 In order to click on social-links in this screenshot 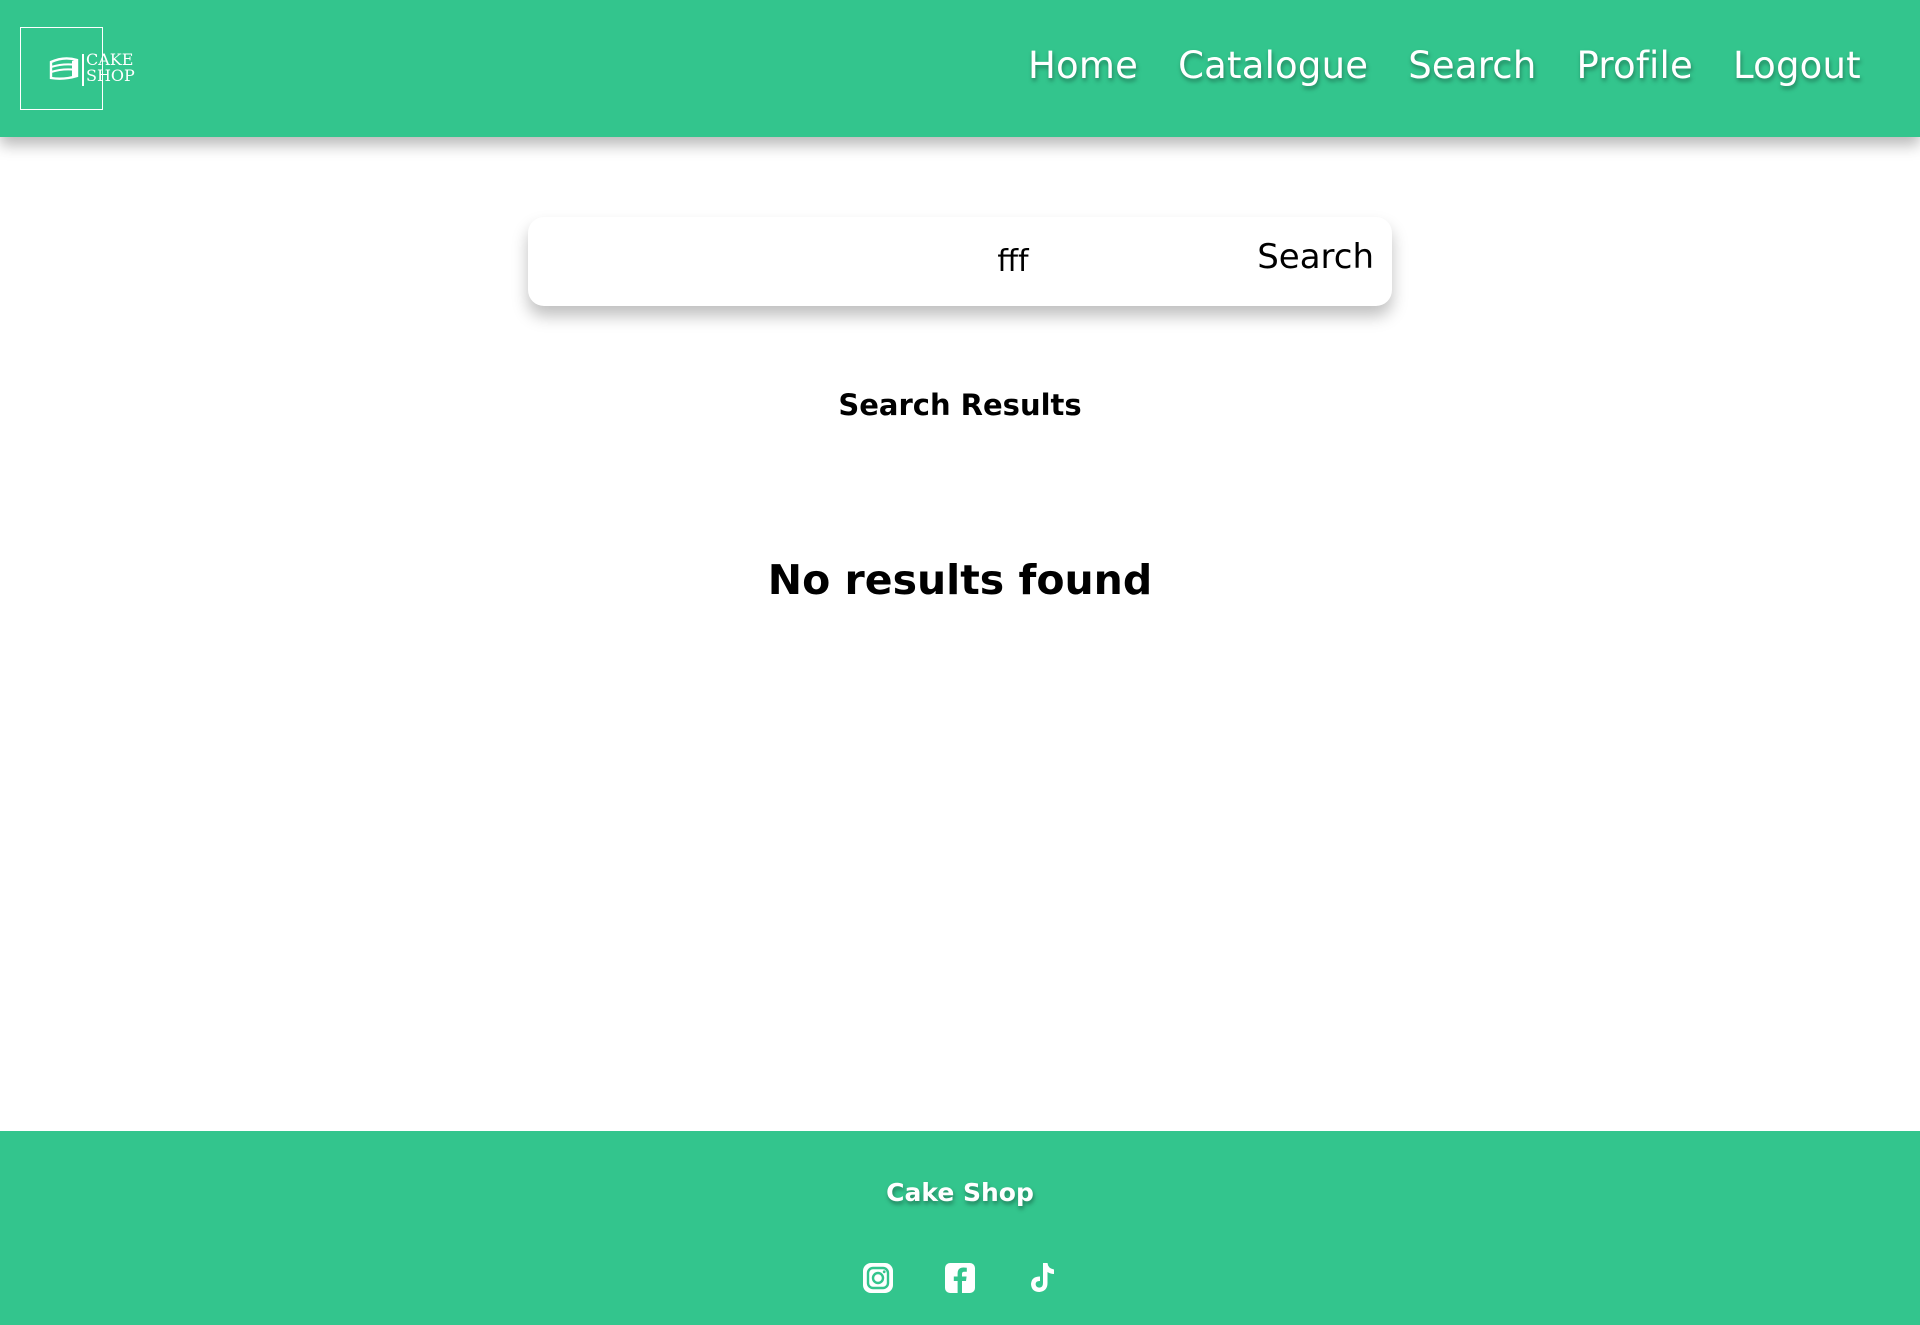, I will do `click(960, 1278)`.